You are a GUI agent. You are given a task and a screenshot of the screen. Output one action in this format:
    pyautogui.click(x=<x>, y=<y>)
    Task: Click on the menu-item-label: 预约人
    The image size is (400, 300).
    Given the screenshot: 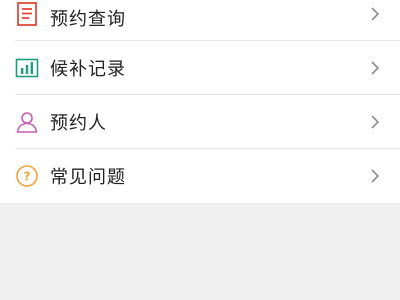 What is the action you would take?
    pyautogui.click(x=78, y=123)
    